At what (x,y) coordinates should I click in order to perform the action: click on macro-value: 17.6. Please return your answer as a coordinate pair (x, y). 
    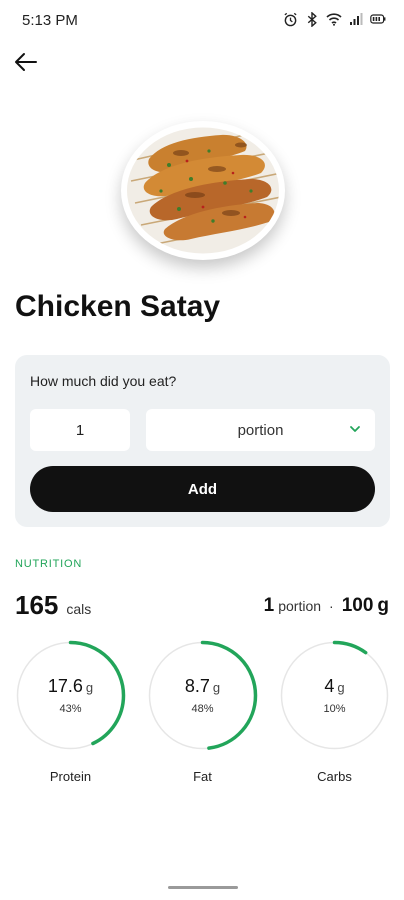
    Looking at the image, I should click on (65, 686).